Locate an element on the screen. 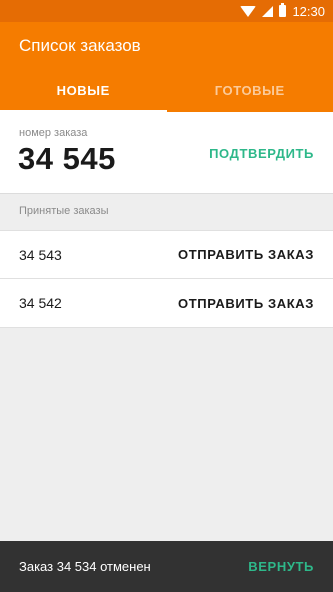 The width and height of the screenshot is (333, 592). wifi-icon is located at coordinates (248, 11).